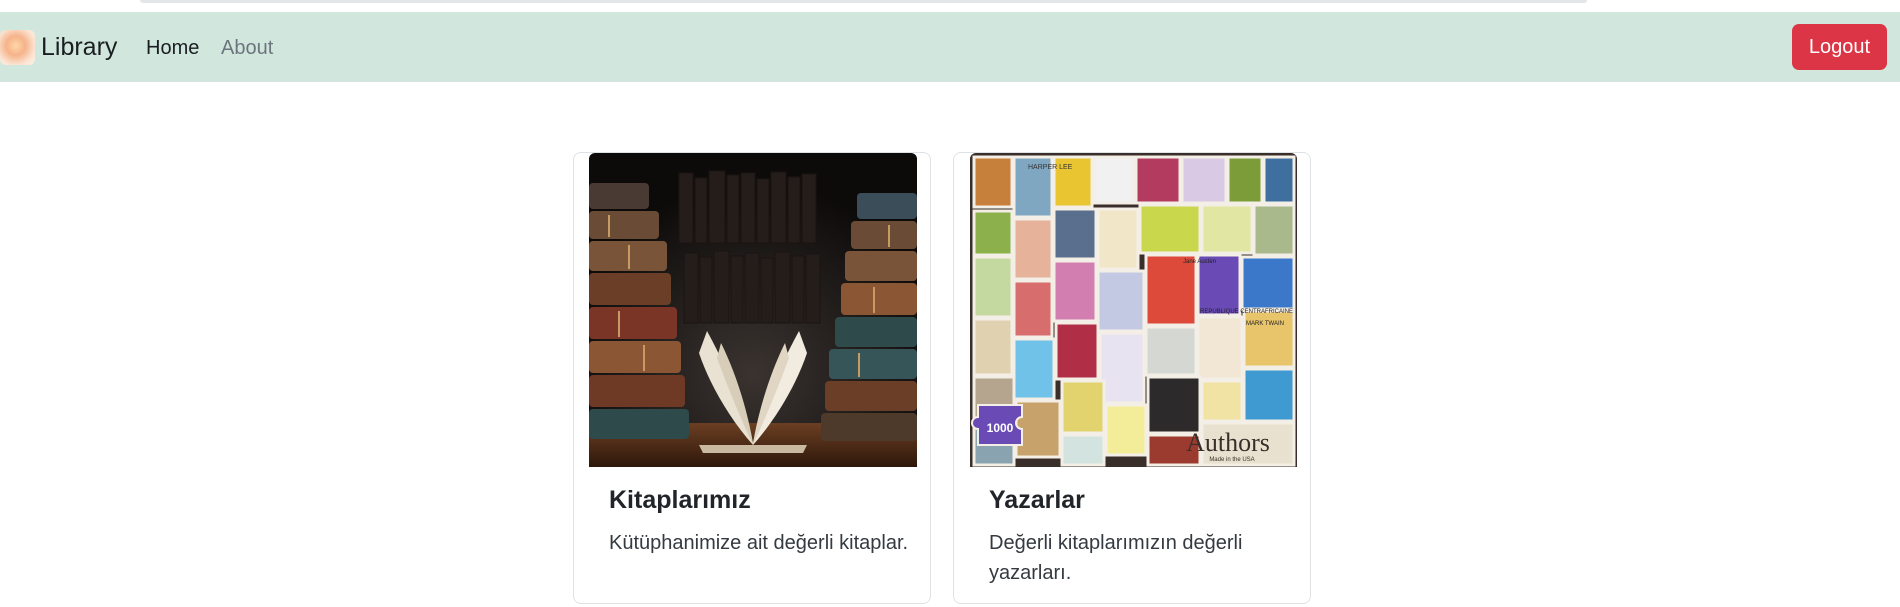  I want to click on old-books-icon, so click(753, 310).